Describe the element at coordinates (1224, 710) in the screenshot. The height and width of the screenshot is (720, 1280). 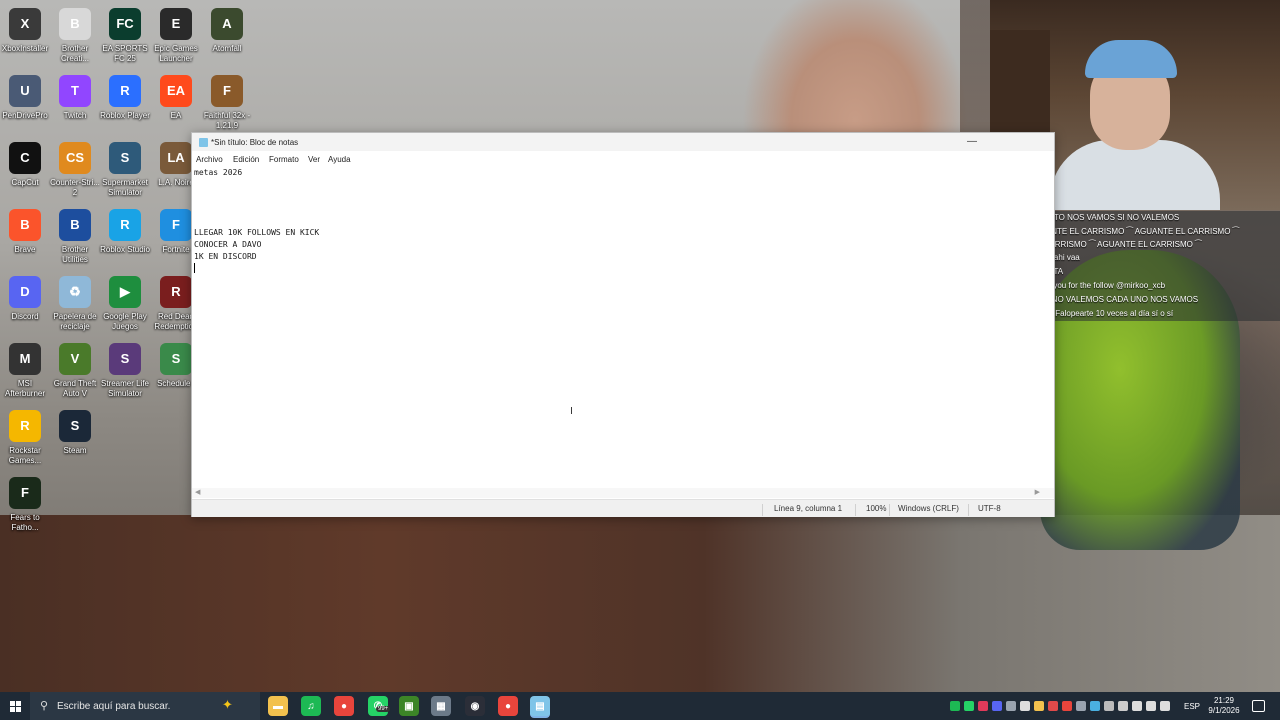
I see `clock-date: 9/1/2026` at that location.